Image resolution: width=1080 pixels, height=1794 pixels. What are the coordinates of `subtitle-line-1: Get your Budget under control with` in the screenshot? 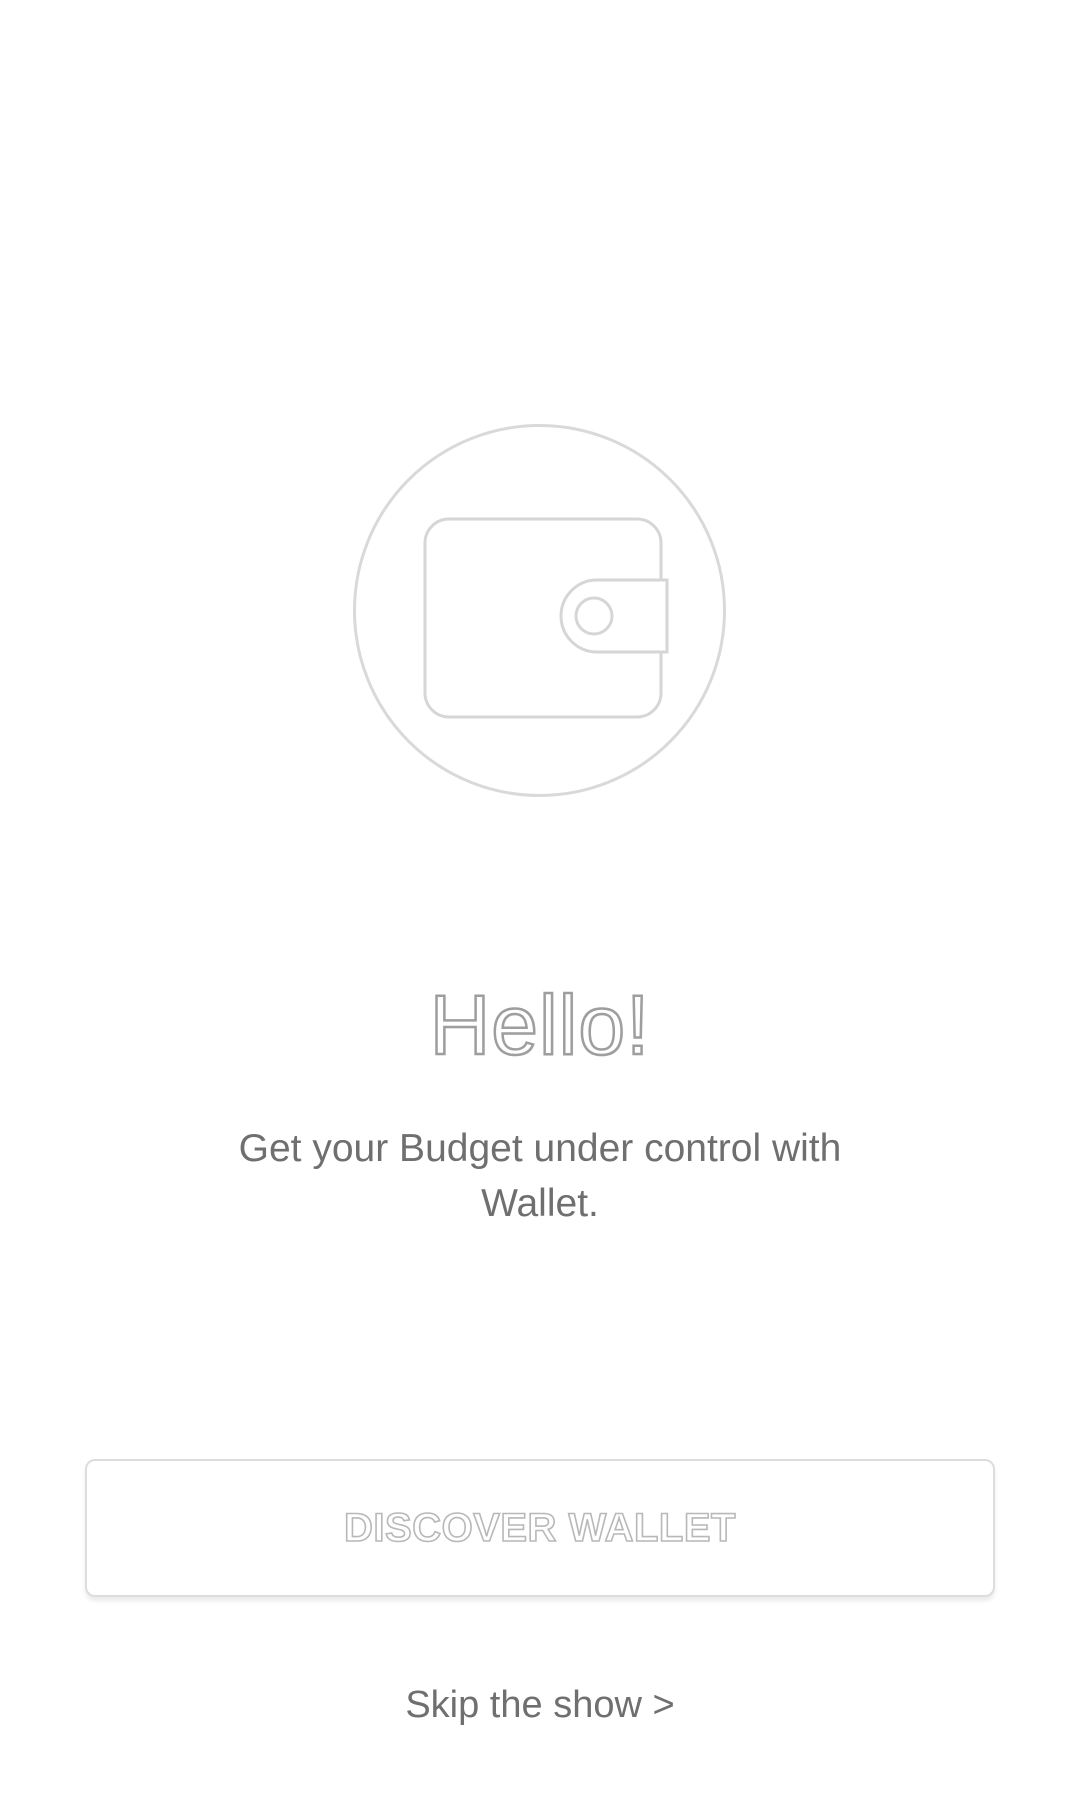 It's located at (540, 1148).